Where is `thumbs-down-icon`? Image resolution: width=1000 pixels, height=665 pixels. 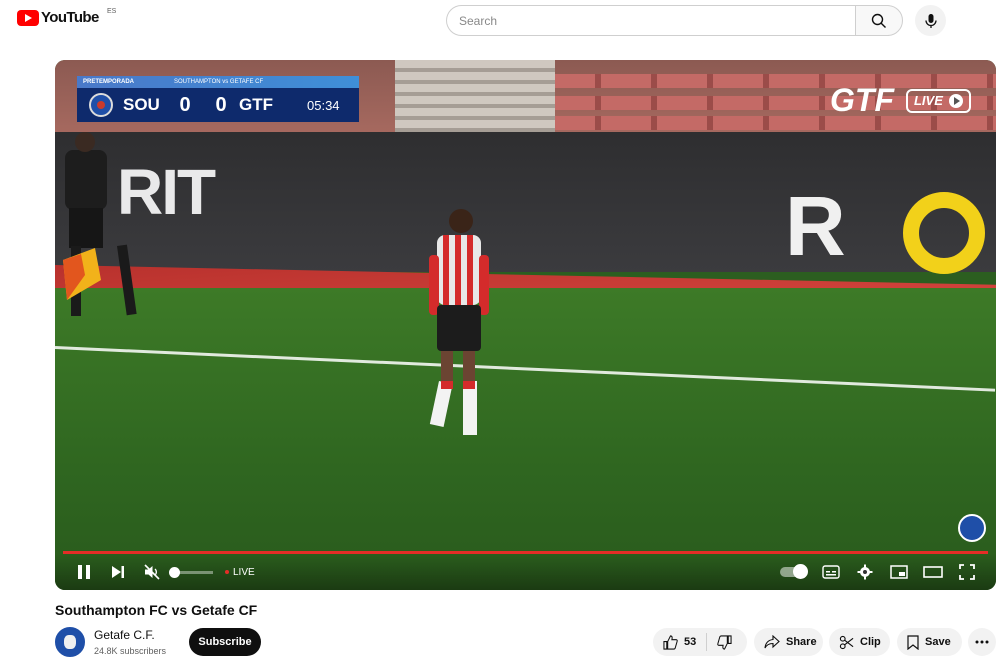 thumbs-down-icon is located at coordinates (724, 642).